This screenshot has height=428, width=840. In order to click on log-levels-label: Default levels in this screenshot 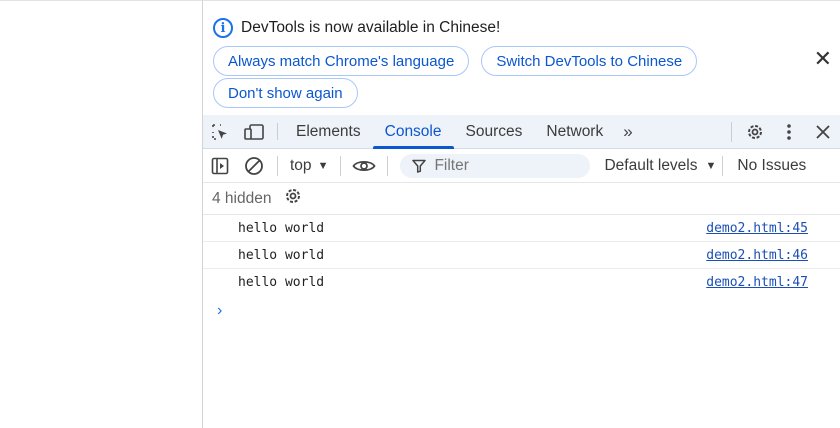, I will do `click(651, 165)`.